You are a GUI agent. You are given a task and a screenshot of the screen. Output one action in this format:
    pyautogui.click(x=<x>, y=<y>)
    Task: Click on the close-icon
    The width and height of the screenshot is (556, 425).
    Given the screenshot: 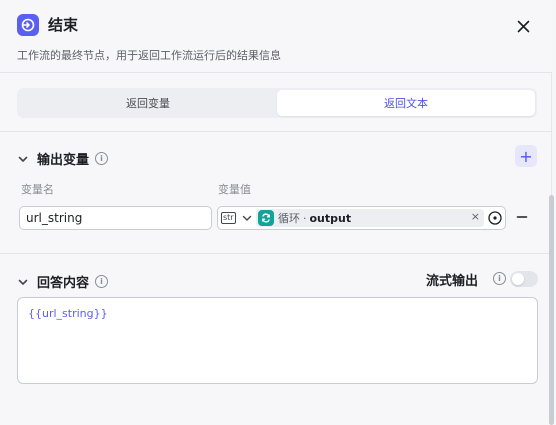 What is the action you would take?
    pyautogui.click(x=523, y=26)
    